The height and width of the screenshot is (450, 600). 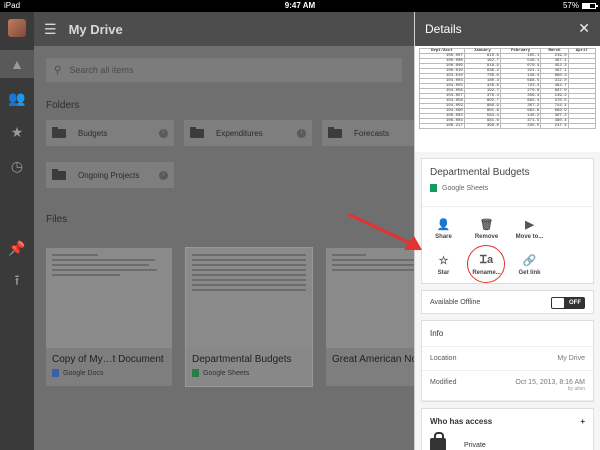 What do you see at coordinates (101, 70) in the screenshot?
I see `search-placeholder: Search all items` at bounding box center [101, 70].